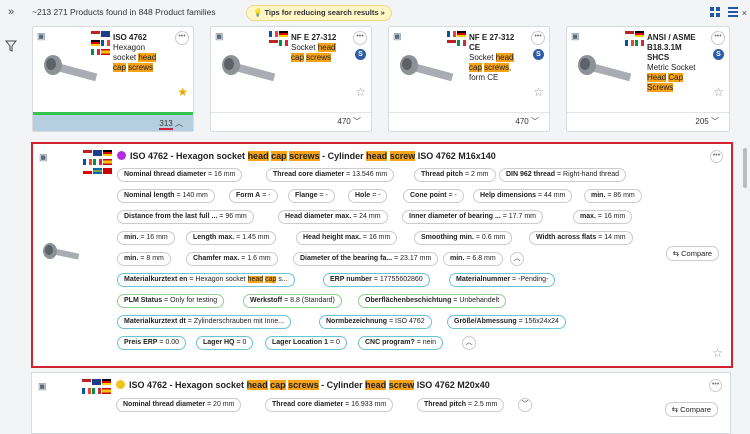 The width and height of the screenshot is (750, 434). What do you see at coordinates (461, 405) in the screenshot?
I see `attribute-pill: Thread pitch = 2.5 mm` at bounding box center [461, 405].